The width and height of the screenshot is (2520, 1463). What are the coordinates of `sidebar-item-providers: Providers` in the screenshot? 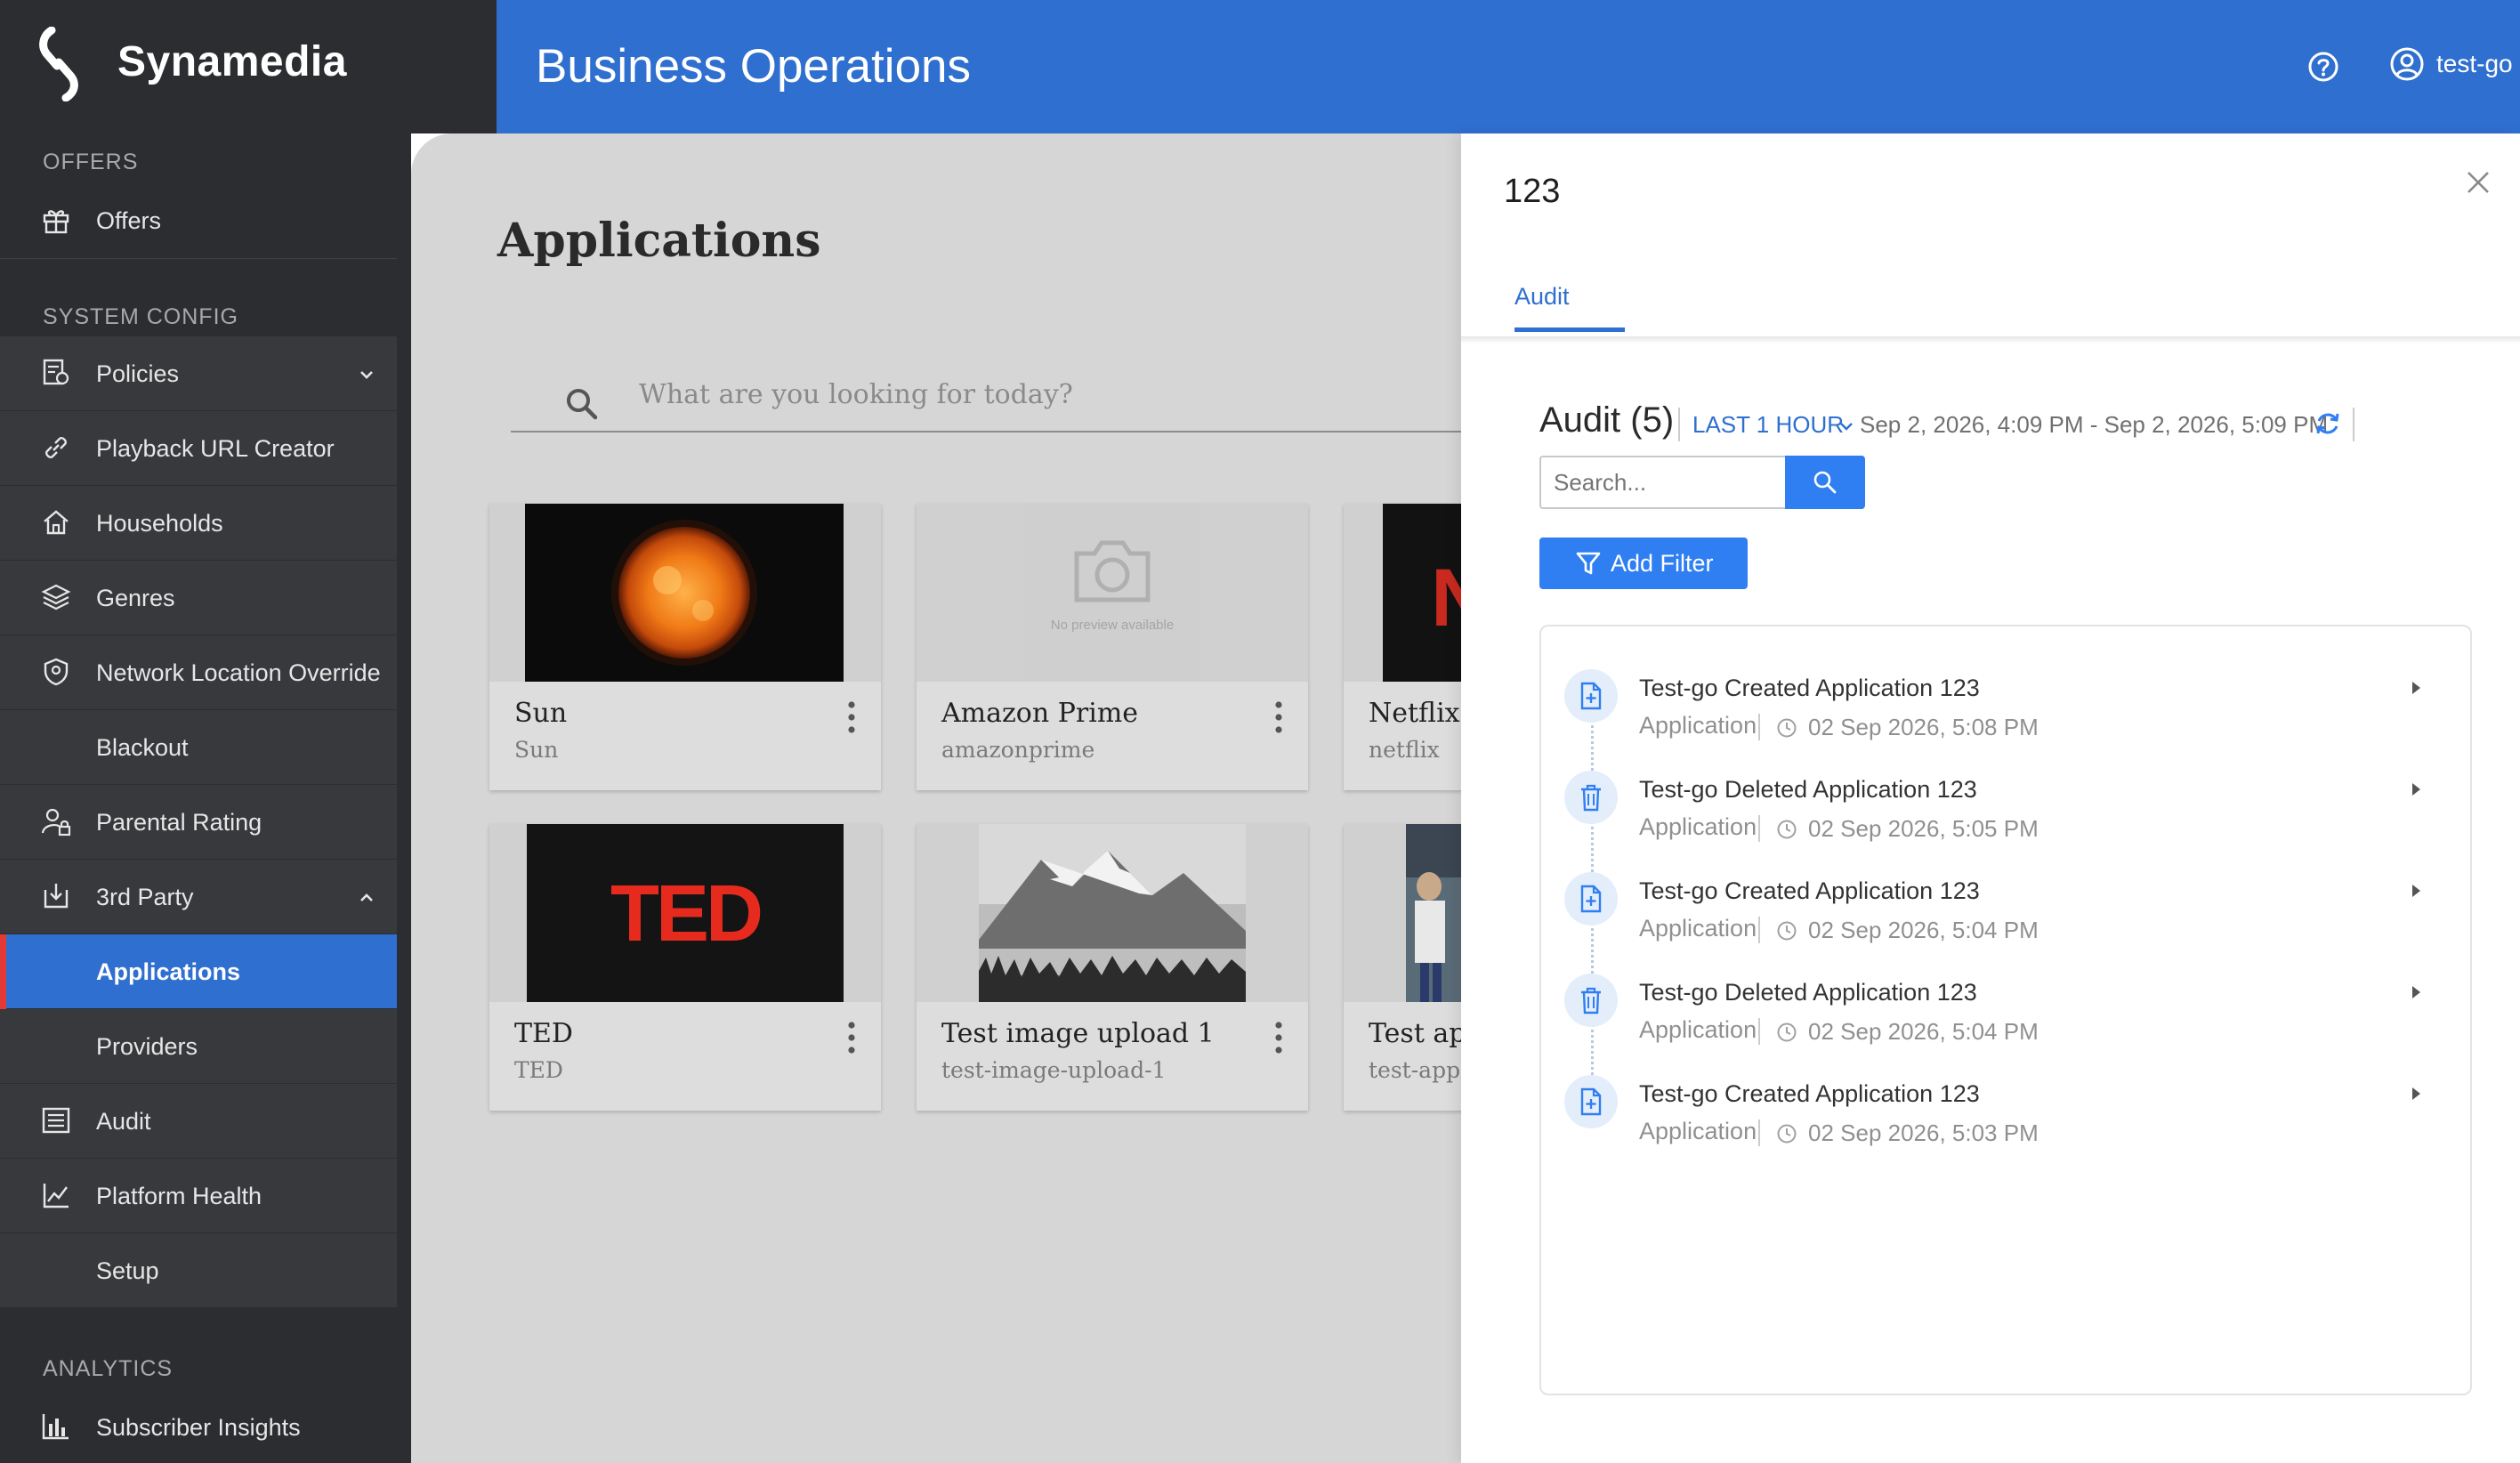 It's located at (198, 1047).